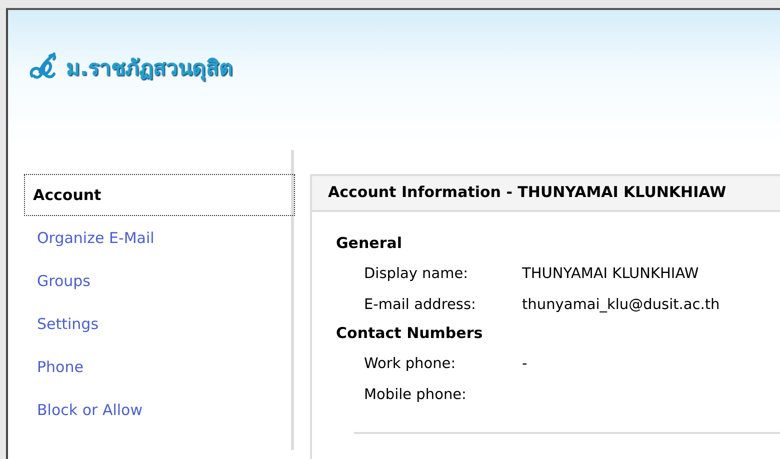 This screenshot has height=459, width=780. I want to click on field-label: Work phone:, so click(410, 364).